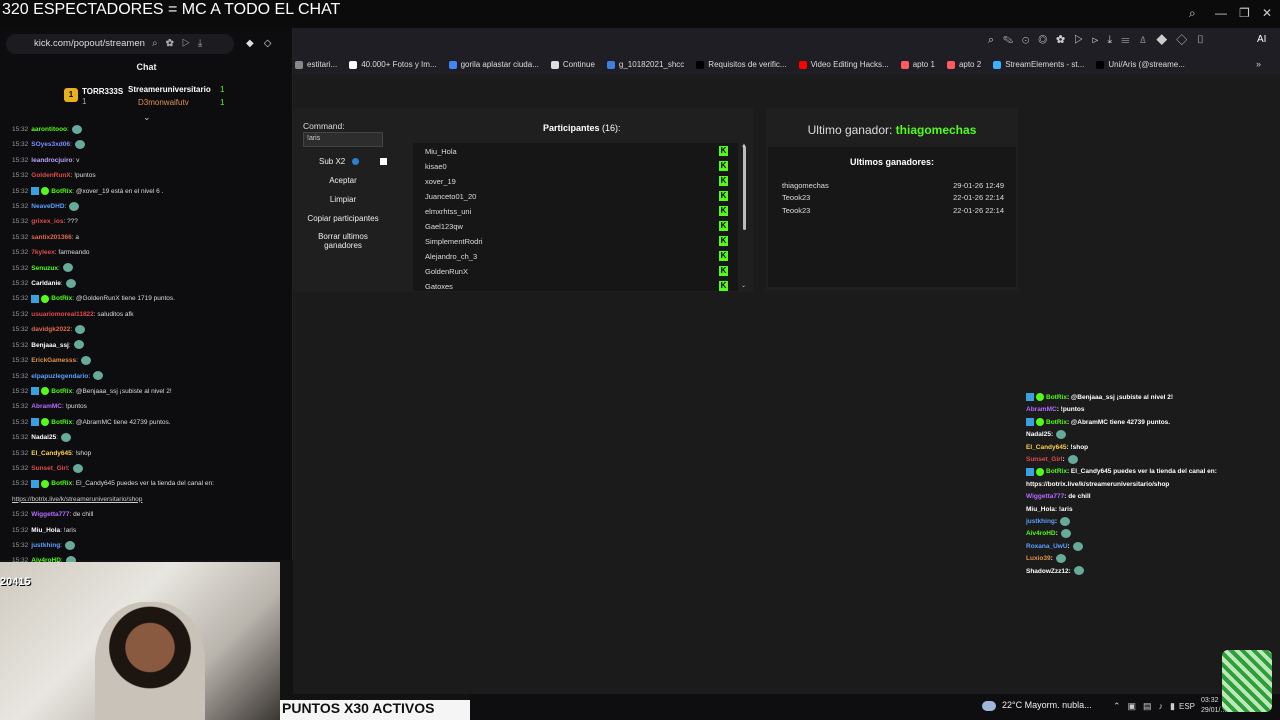 This screenshot has height=720, width=1280. Describe the element at coordinates (1244, 13) in the screenshot. I see `restore-icon: ❐` at that location.